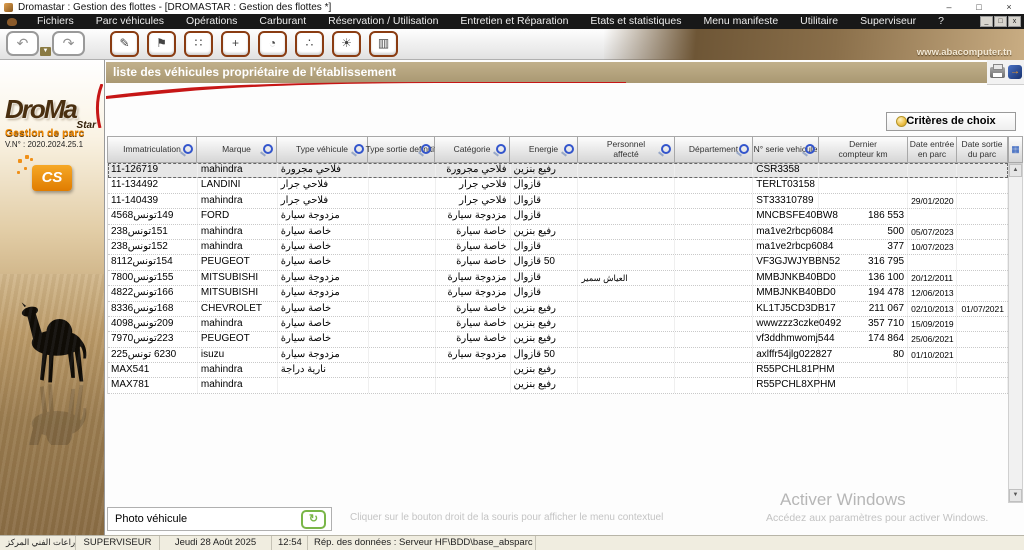 The width and height of the screenshot is (1024, 550). Describe the element at coordinates (740, 21) in the screenshot. I see `menu-item-menu-manifeste: Menu manifeste` at that location.